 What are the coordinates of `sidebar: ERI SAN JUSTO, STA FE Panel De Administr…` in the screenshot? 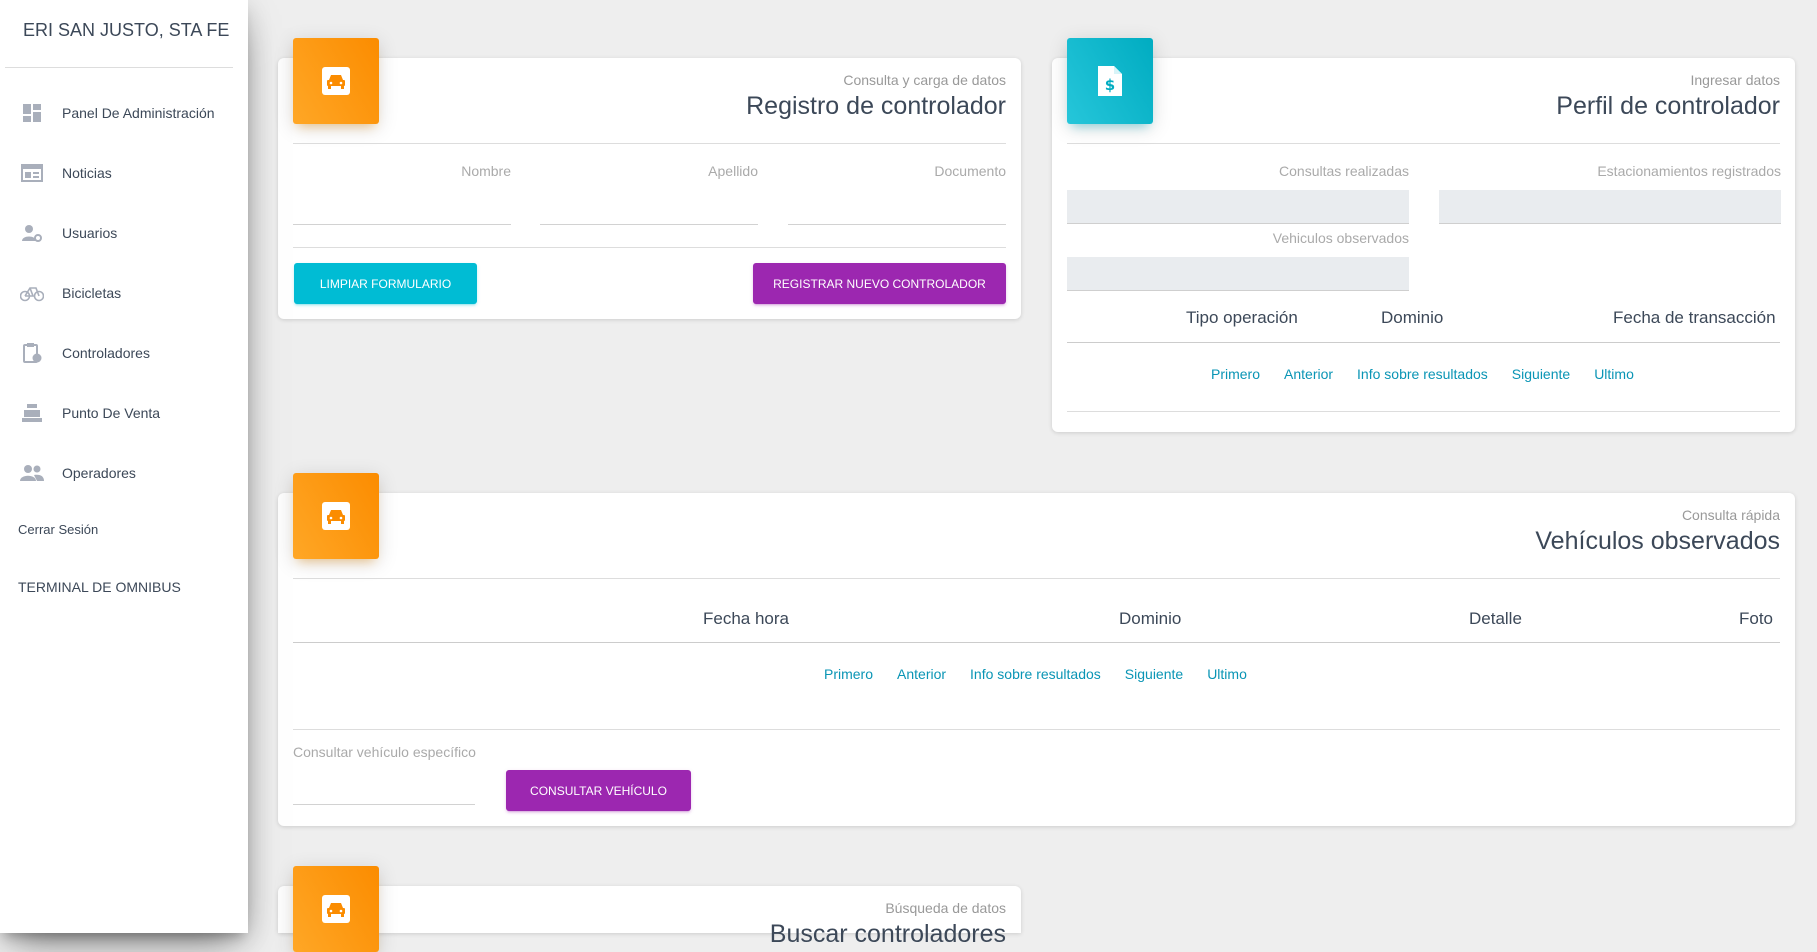 It's located at (124, 466).